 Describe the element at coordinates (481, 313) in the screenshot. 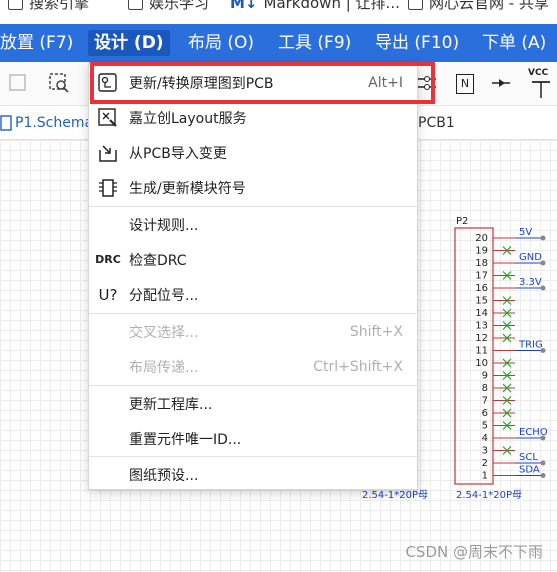

I see `pin-number: 14` at that location.